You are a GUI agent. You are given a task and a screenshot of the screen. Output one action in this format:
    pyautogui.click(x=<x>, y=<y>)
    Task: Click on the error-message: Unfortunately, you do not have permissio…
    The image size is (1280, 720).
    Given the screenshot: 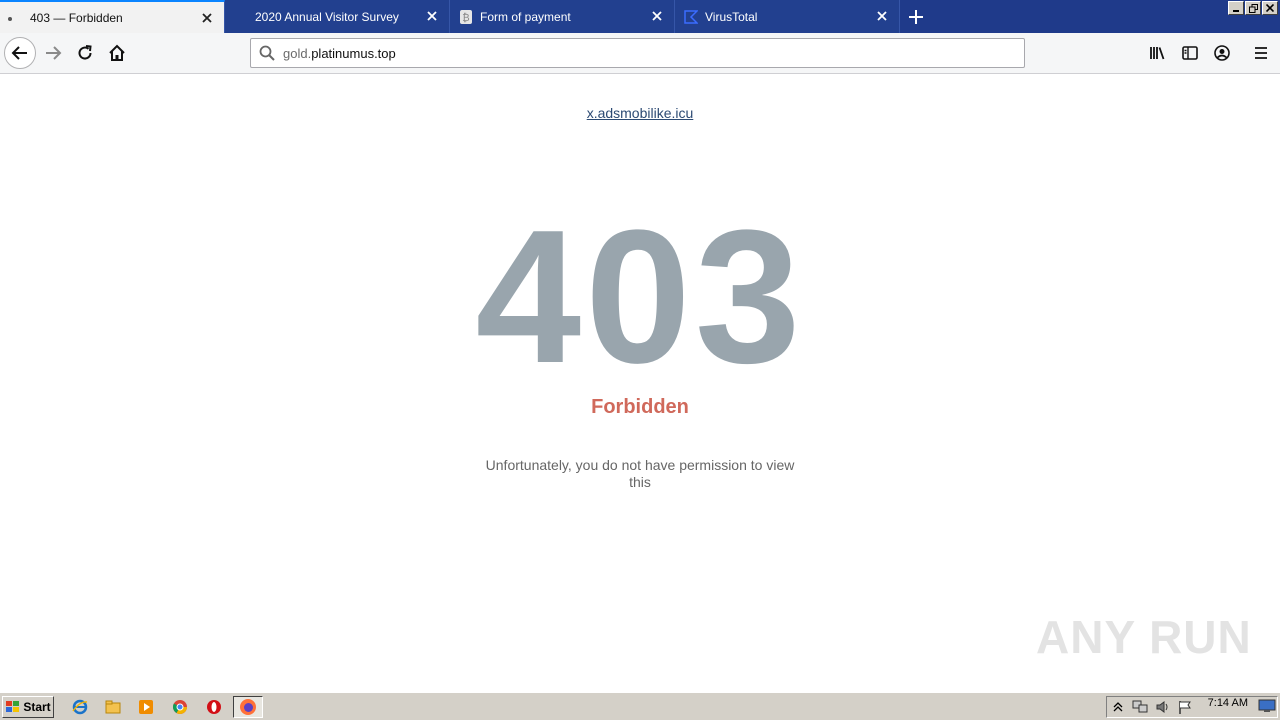 What is the action you would take?
    pyautogui.click(x=640, y=473)
    